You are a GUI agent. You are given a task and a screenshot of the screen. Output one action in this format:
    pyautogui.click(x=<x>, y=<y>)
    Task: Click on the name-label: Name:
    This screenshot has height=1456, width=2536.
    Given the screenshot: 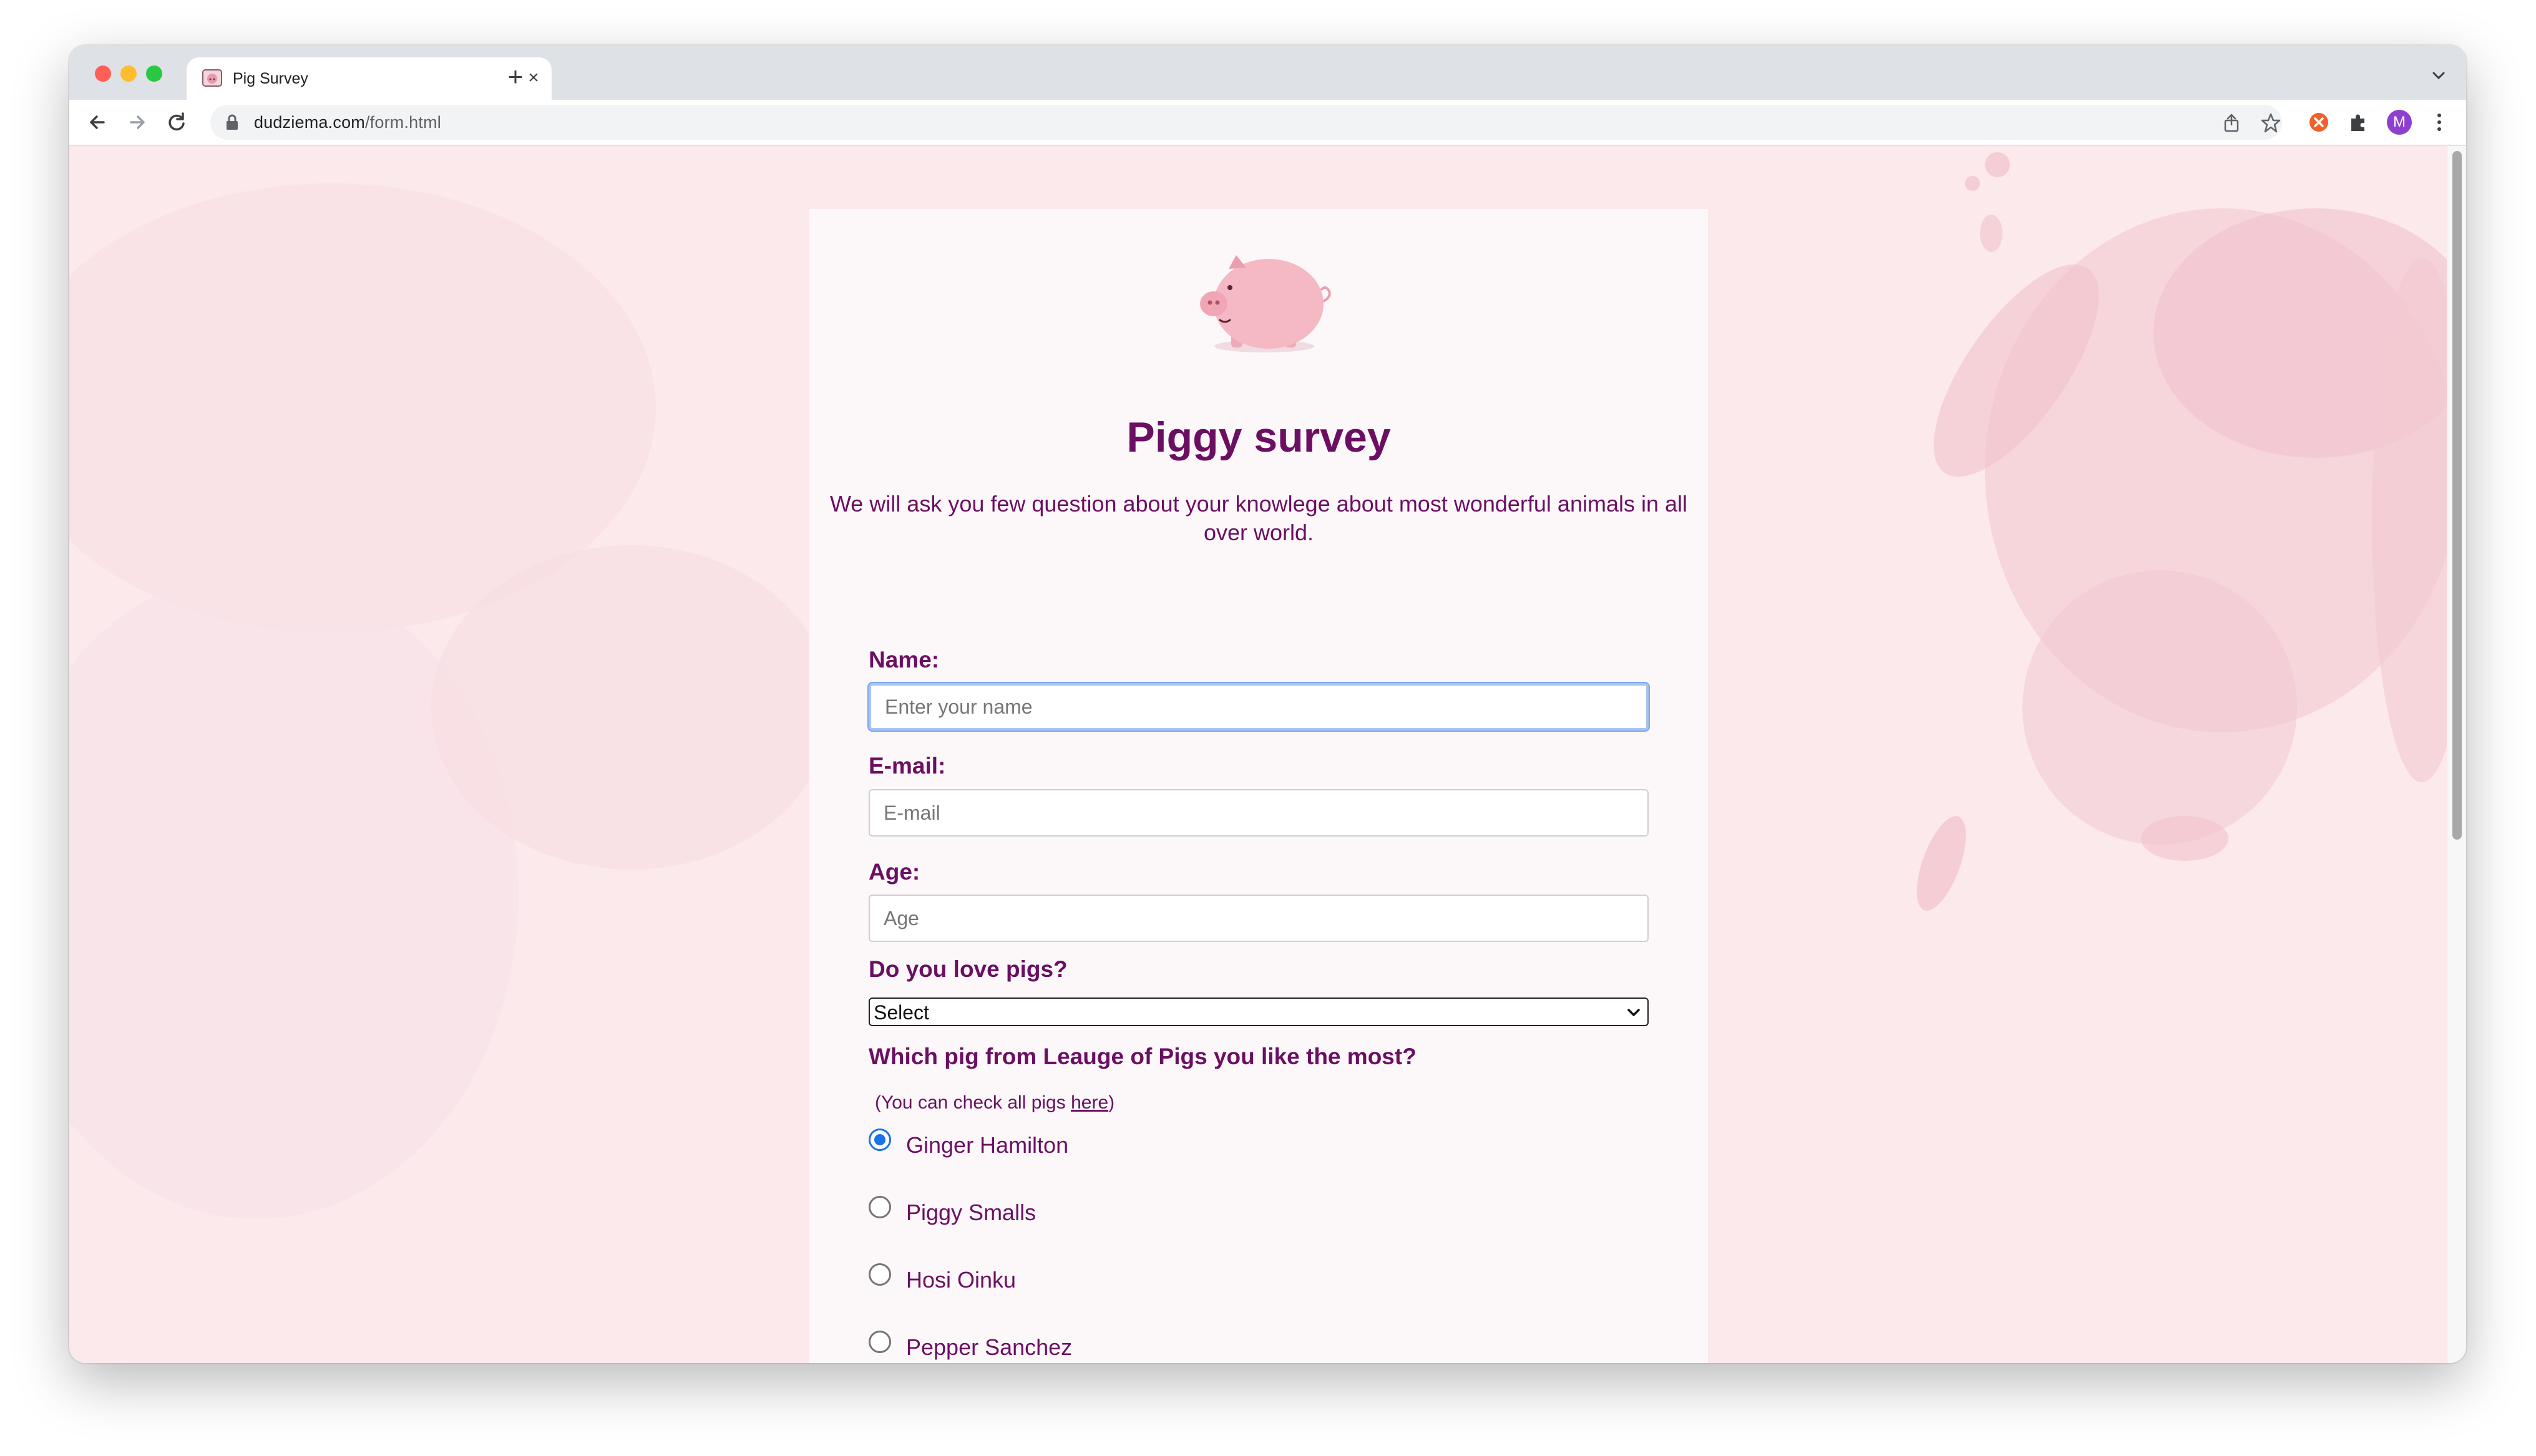 What is the action you would take?
    pyautogui.click(x=904, y=660)
    